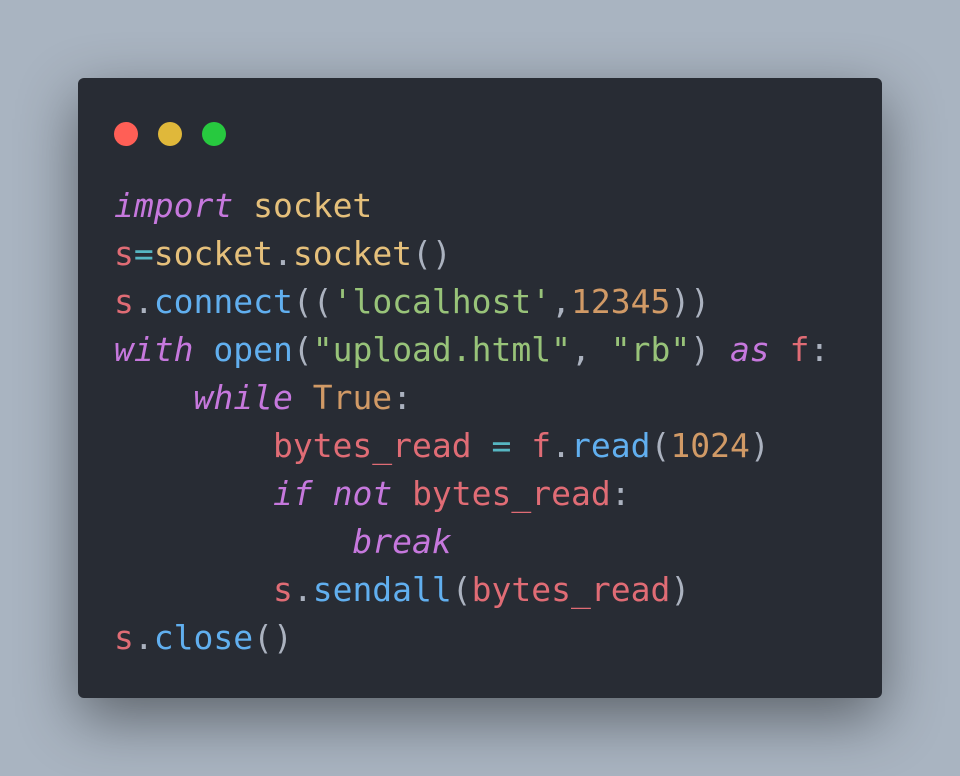 Image resolution: width=960 pixels, height=776 pixels. Describe the element at coordinates (352, 397) in the screenshot. I see `code-token-const: True` at that location.